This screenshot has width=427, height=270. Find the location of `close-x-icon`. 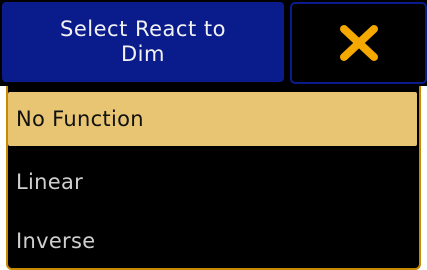

close-x-icon is located at coordinates (358, 43).